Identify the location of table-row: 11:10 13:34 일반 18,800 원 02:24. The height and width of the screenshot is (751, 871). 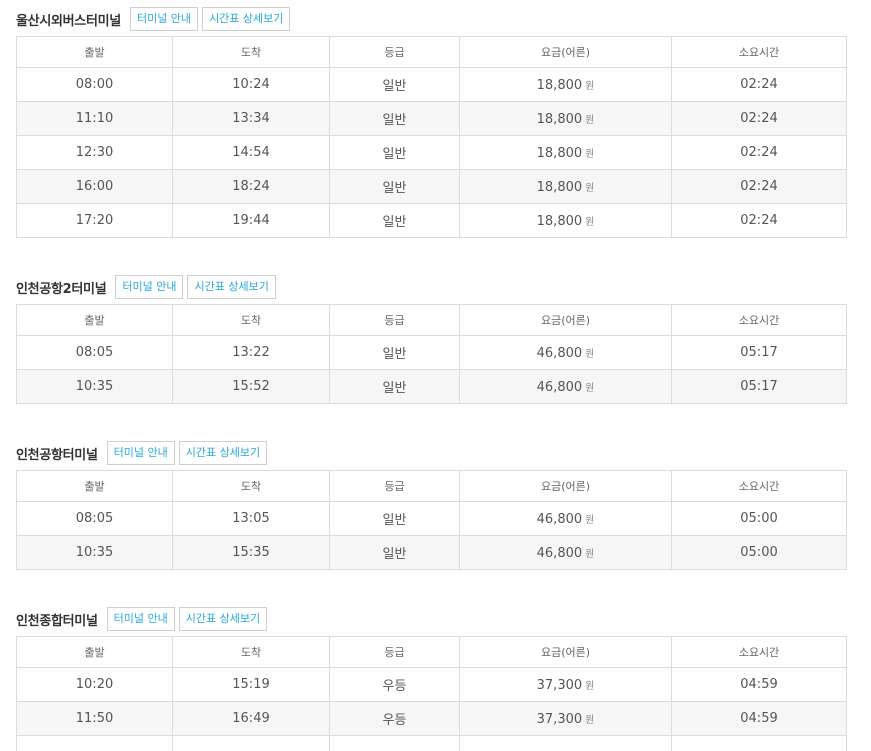
(431, 118).